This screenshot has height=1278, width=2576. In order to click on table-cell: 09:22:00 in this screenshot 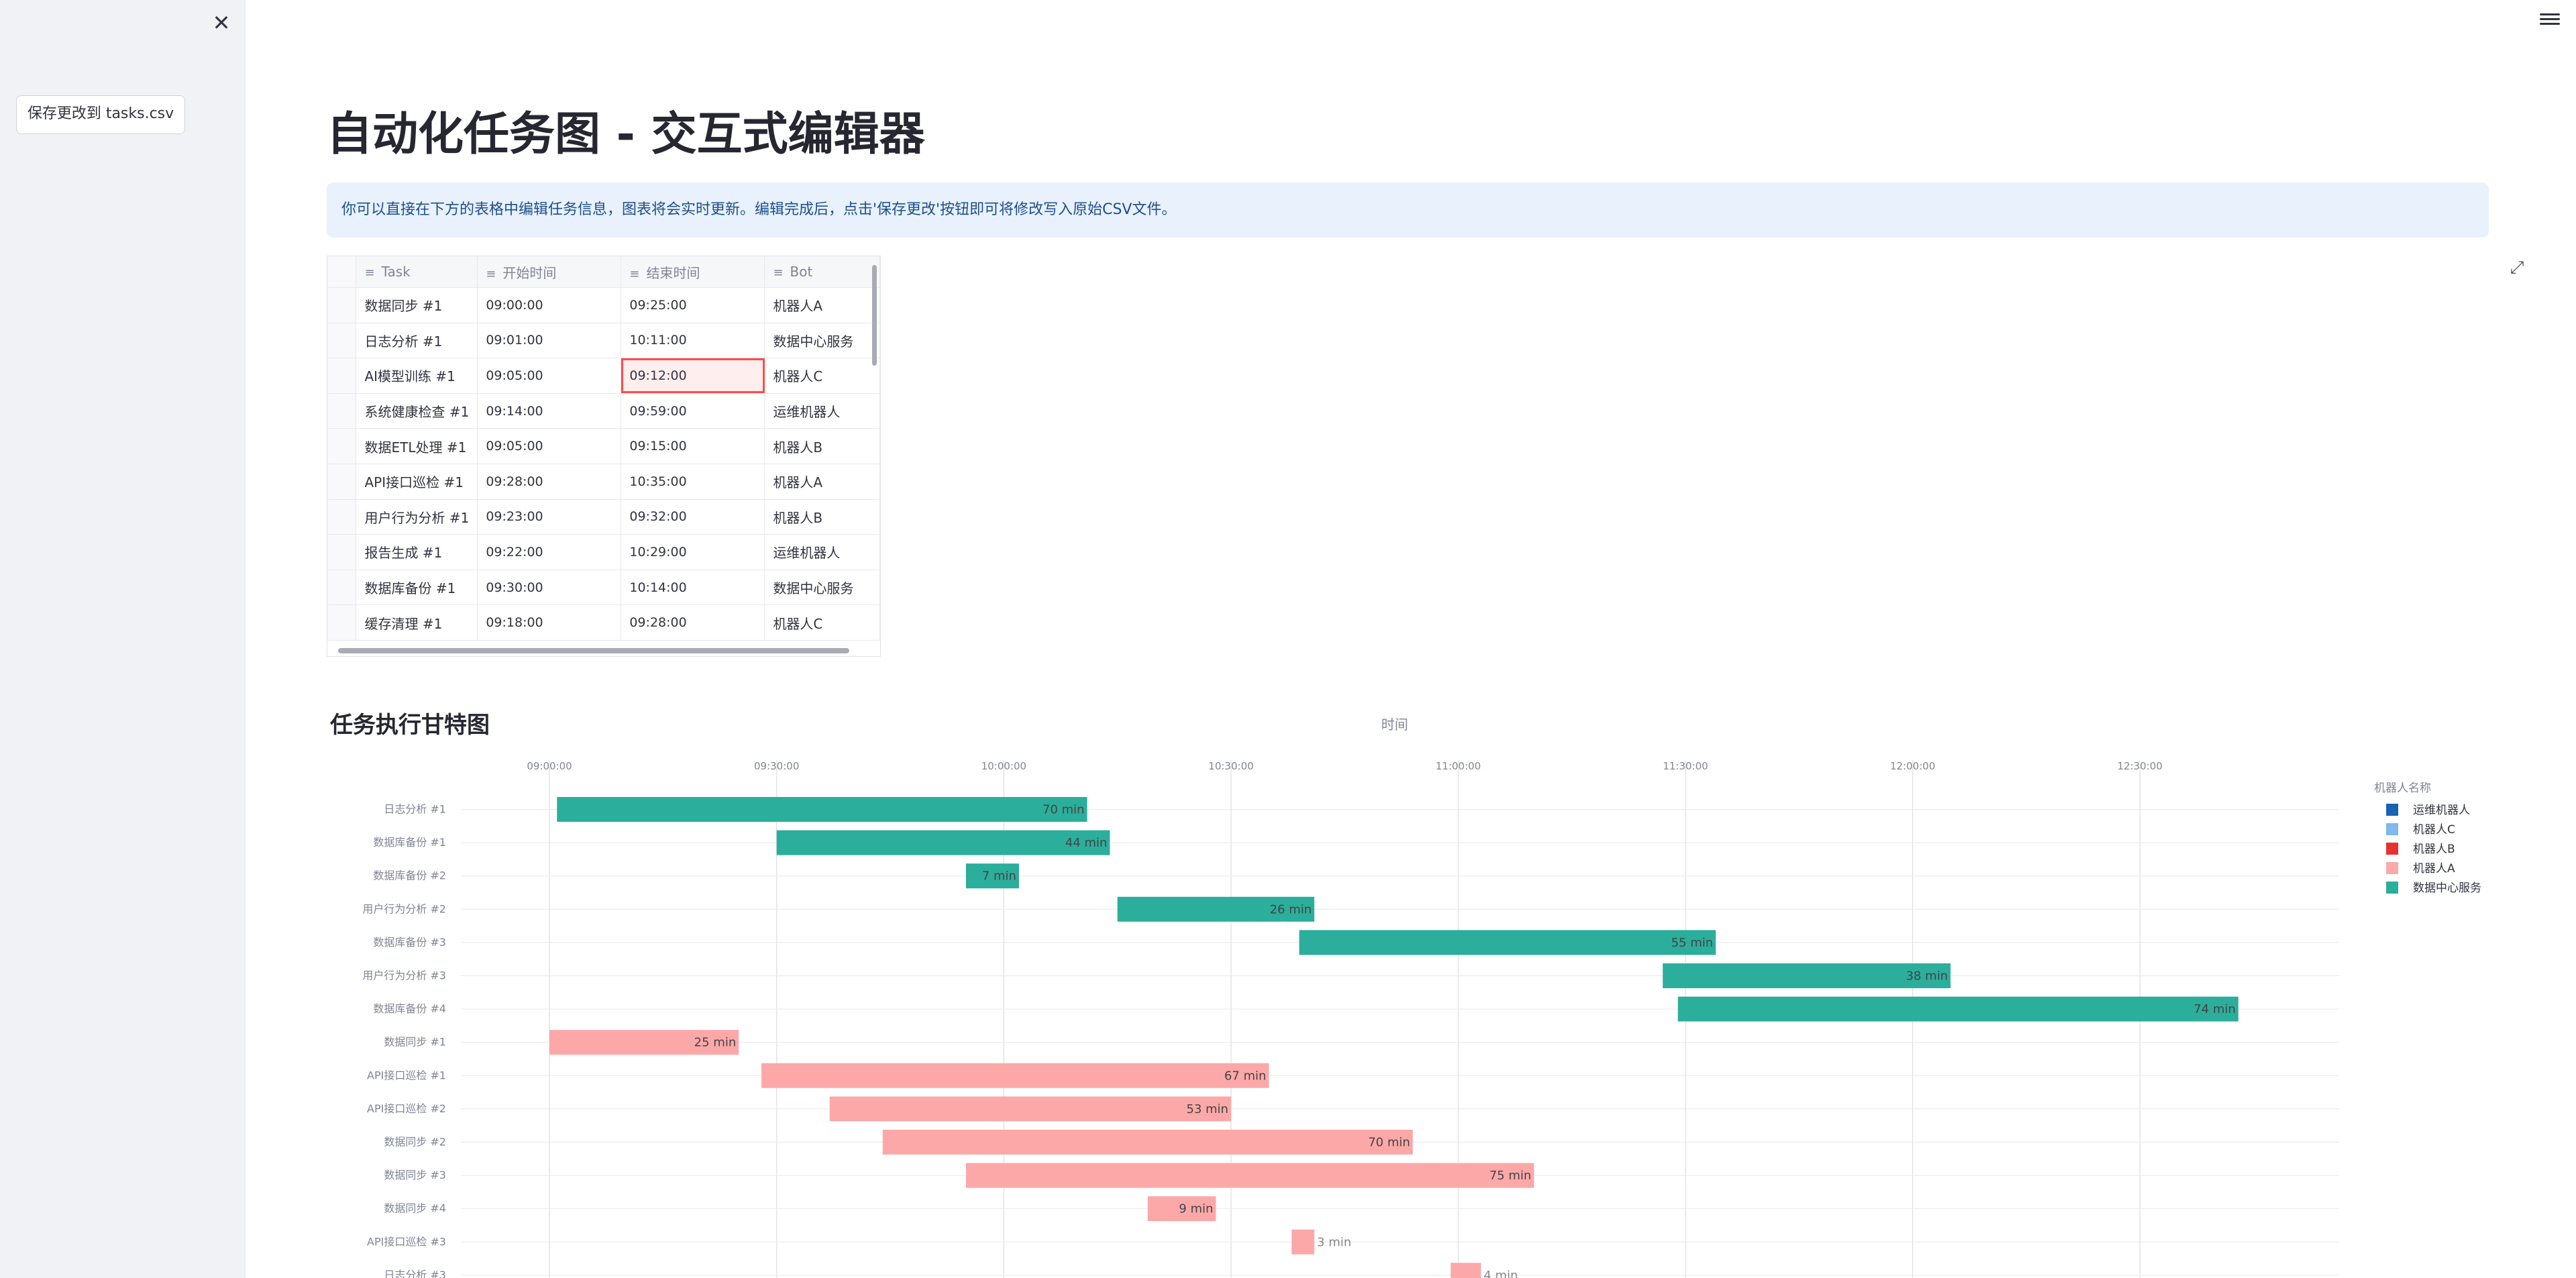, I will do `click(549, 552)`.